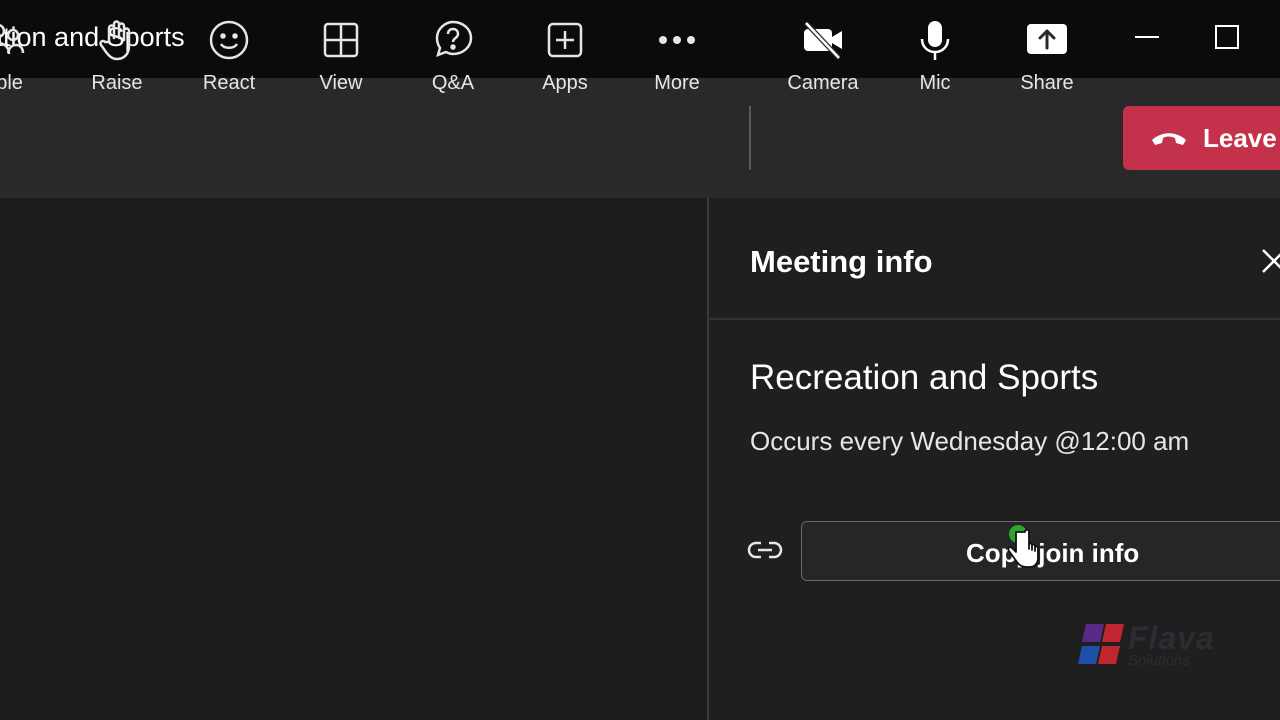 The width and height of the screenshot is (1280, 720). What do you see at coordinates (13, 40) in the screenshot?
I see `people-icon` at bounding box center [13, 40].